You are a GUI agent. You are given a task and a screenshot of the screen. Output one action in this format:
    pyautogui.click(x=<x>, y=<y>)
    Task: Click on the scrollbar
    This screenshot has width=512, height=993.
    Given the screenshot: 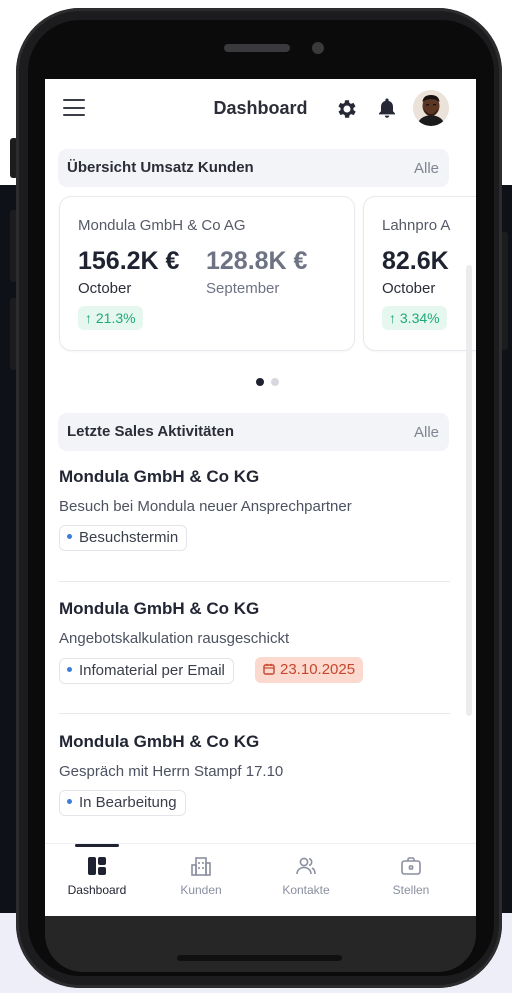 What is the action you would take?
    pyautogui.click(x=469, y=490)
    